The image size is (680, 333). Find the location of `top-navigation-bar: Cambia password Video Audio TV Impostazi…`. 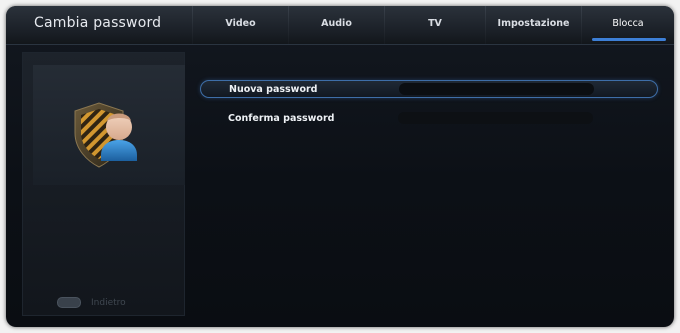

top-navigation-bar: Cambia password Video Audio TV Impostazi… is located at coordinates (340, 25).